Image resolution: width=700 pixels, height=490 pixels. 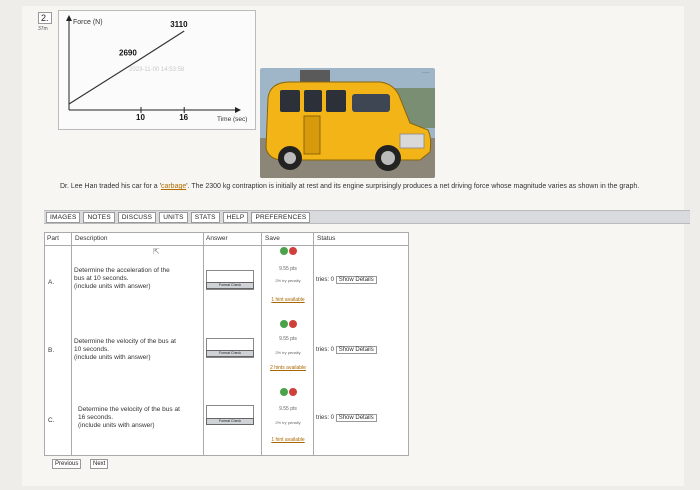 I want to click on tab-units: UNITS, so click(x=173, y=217).